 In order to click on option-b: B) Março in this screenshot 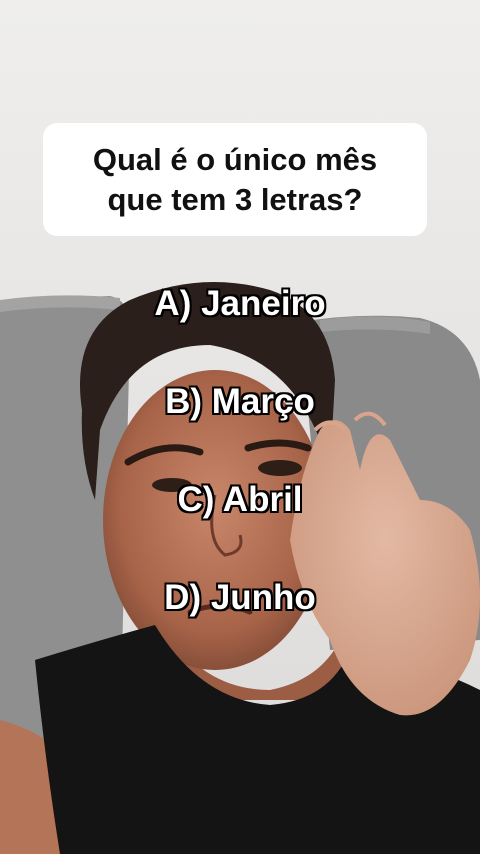, I will do `click(240, 401)`.